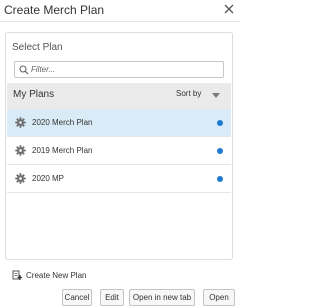  I want to click on close-icon, so click(229, 9).